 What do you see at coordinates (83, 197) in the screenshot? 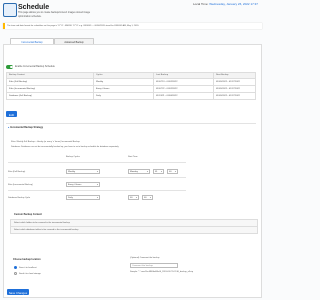
I see `database-cycle-select: Daily` at bounding box center [83, 197].